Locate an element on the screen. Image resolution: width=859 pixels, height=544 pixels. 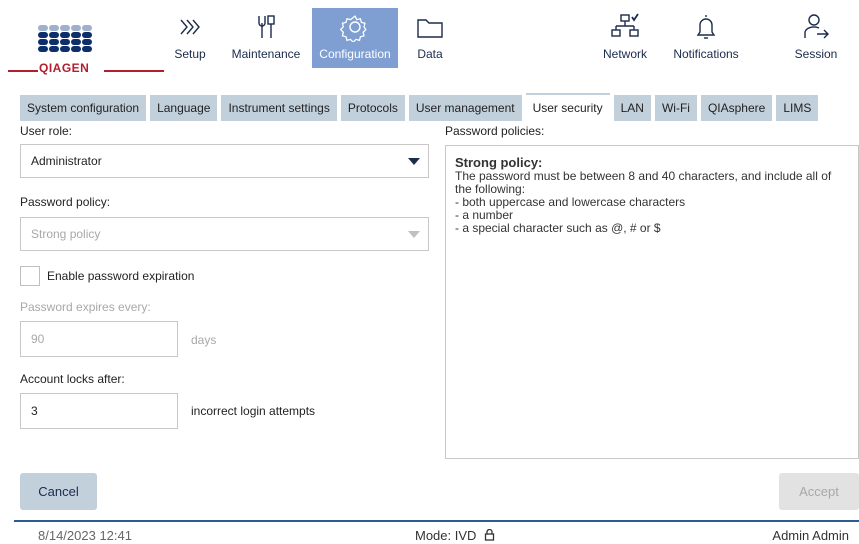
accept-button: Accept is located at coordinates (819, 491).